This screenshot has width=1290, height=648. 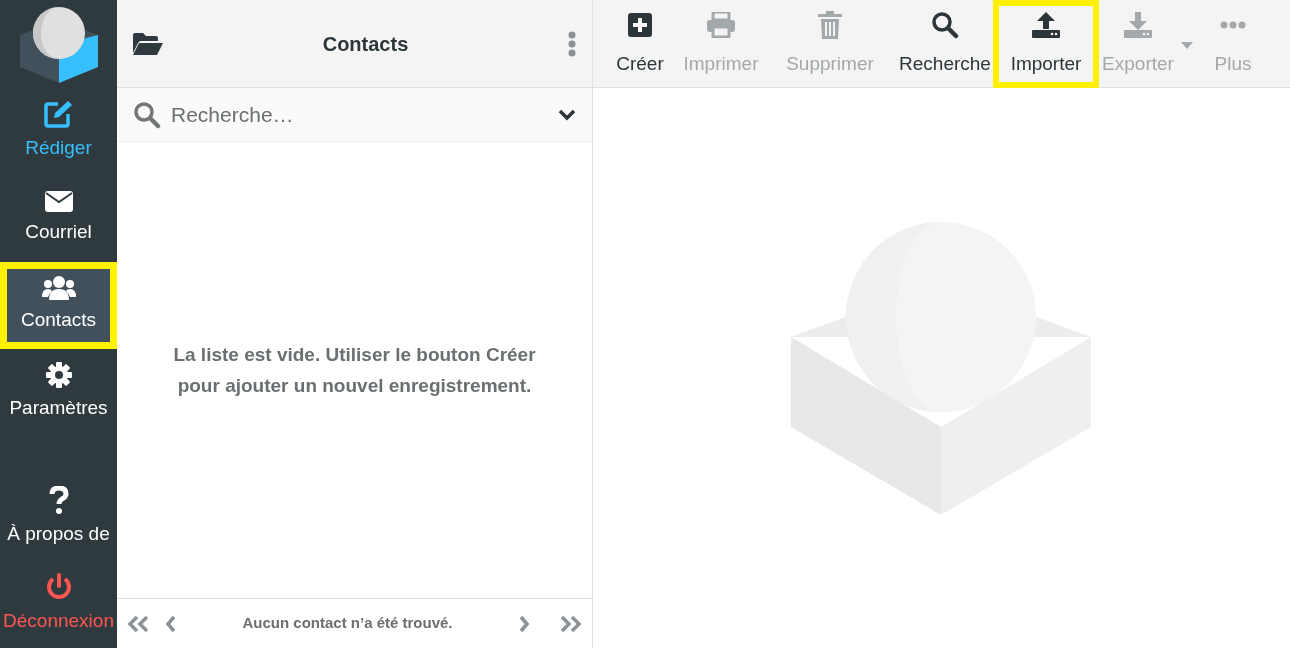 I want to click on envelope-icon, so click(x=58, y=201).